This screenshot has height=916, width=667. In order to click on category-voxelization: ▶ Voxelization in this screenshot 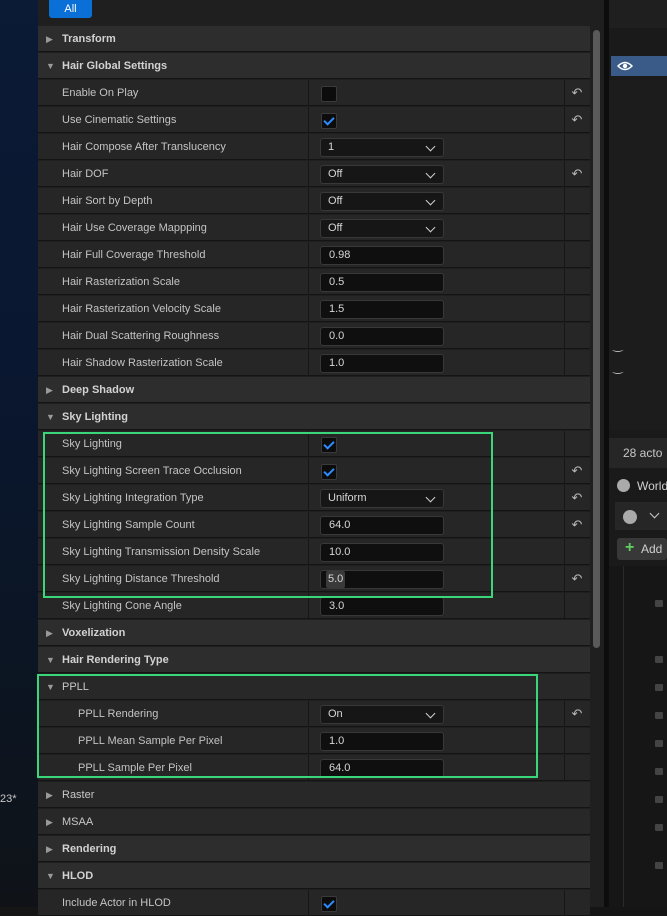, I will do `click(314, 633)`.